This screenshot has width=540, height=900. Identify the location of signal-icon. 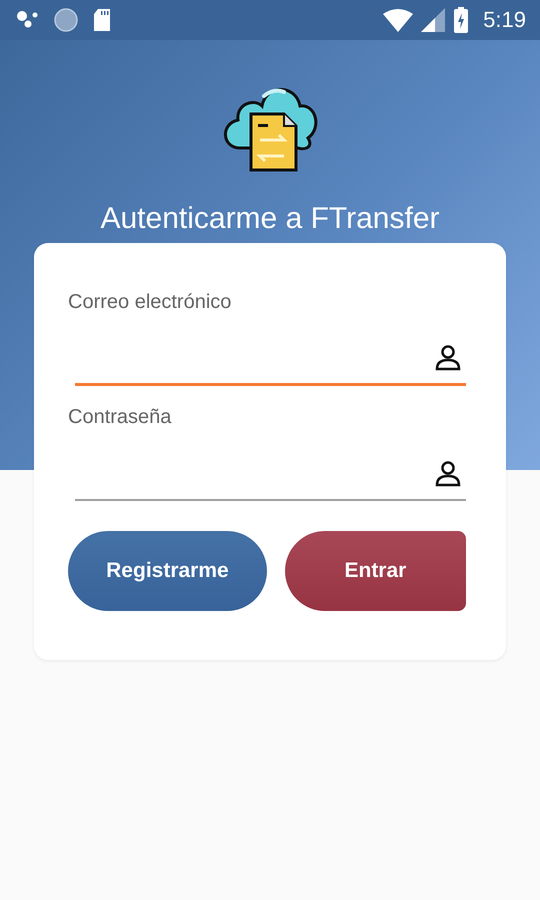
(433, 20).